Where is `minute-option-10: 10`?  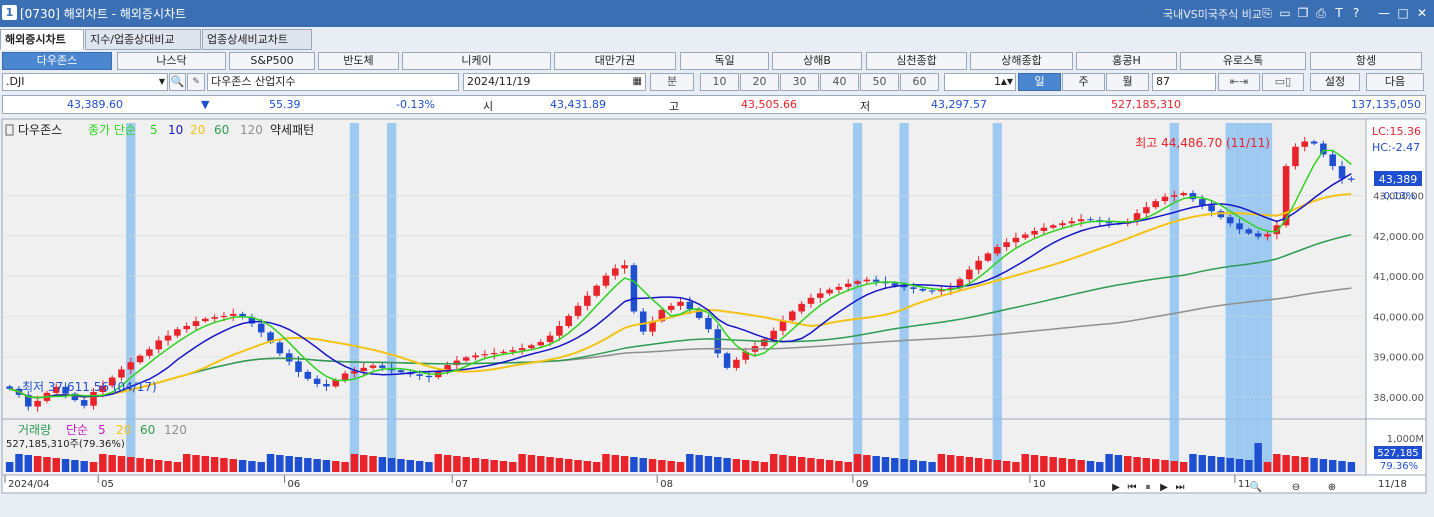 minute-option-10: 10 is located at coordinates (719, 82).